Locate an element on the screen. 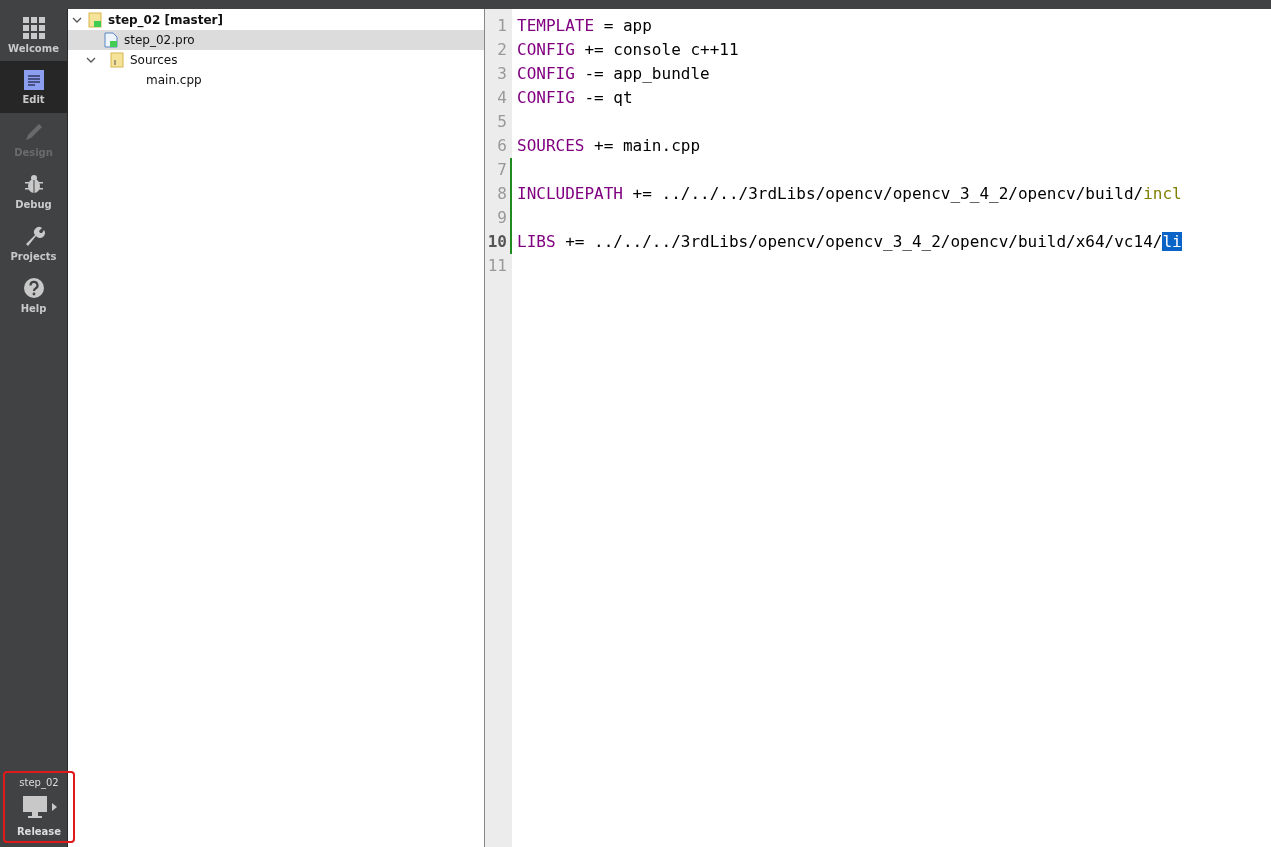 The width and height of the screenshot is (1271, 847). code-text: -= app_bundle is located at coordinates (646, 73).